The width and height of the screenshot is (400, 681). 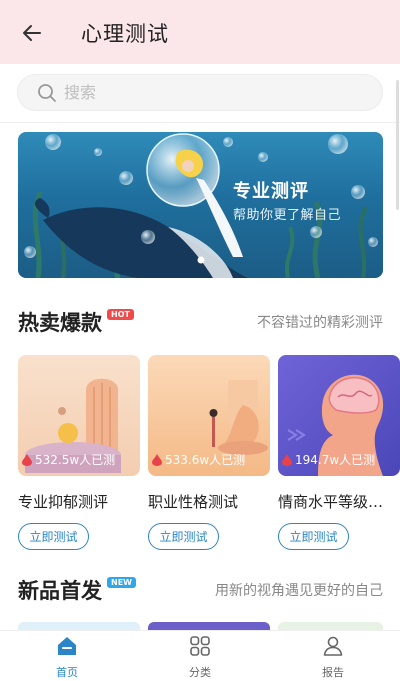 I want to click on test-card: 533.6w人已测 职业性格测试 立即测试, so click(x=209, y=452).